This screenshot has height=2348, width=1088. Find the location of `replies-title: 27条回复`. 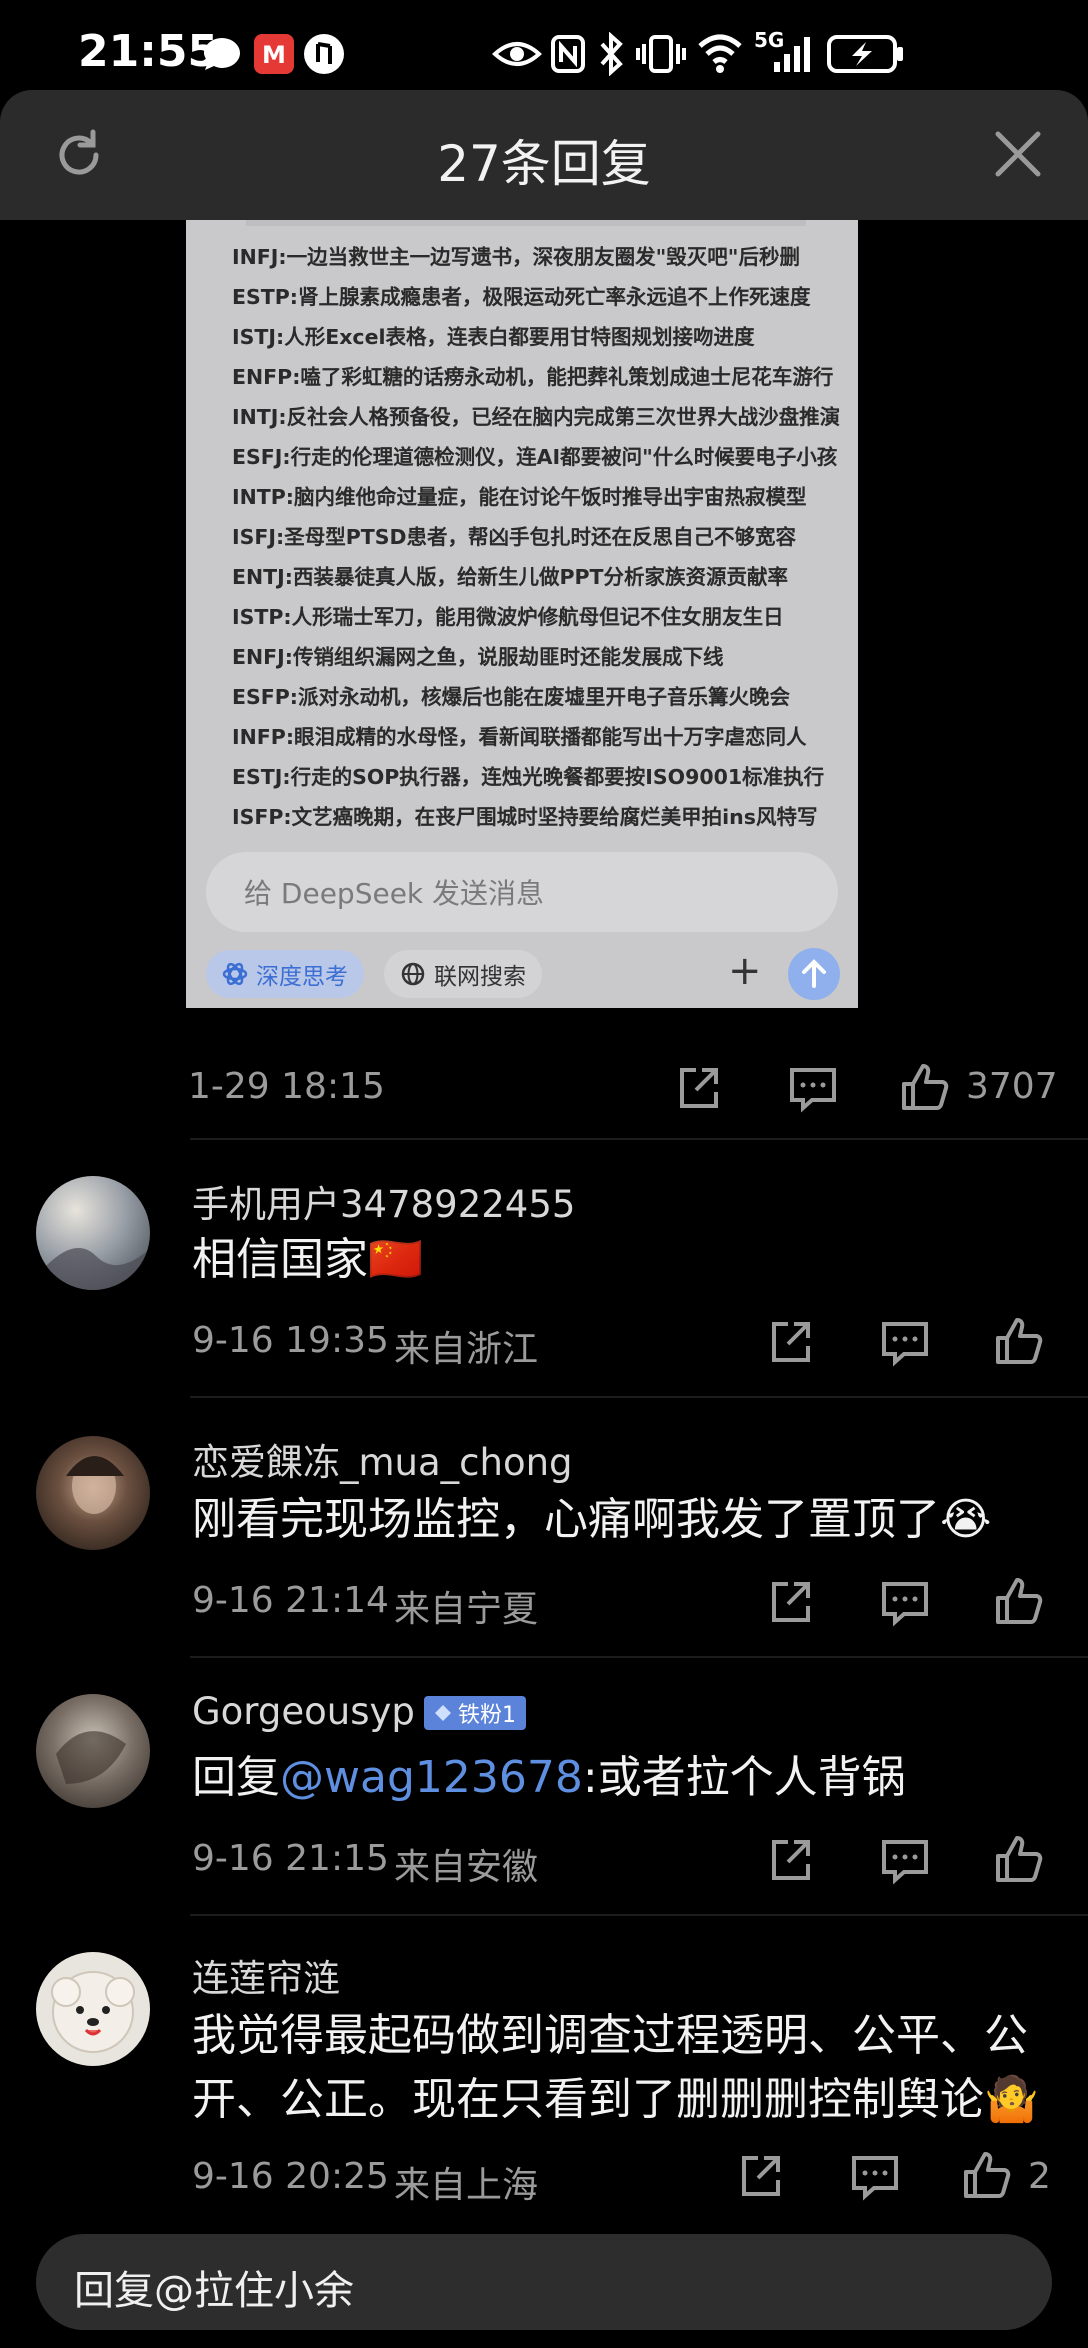

replies-title: 27条回复 is located at coordinates (544, 164).